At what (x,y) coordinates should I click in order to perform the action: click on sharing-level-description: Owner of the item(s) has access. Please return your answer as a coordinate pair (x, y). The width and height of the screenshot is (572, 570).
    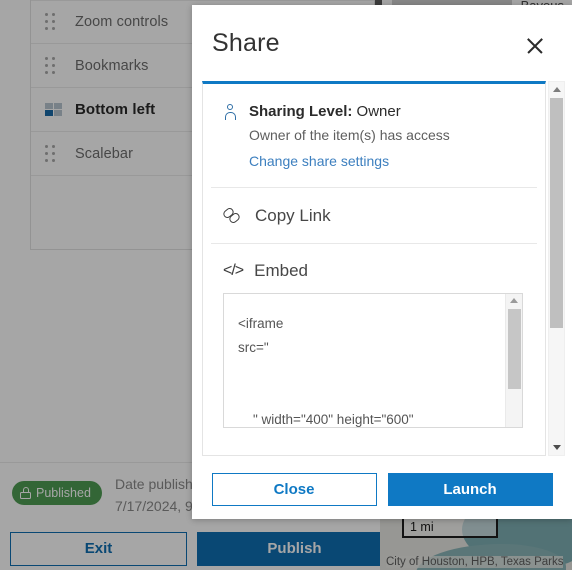
    Looking at the image, I should click on (349, 135).